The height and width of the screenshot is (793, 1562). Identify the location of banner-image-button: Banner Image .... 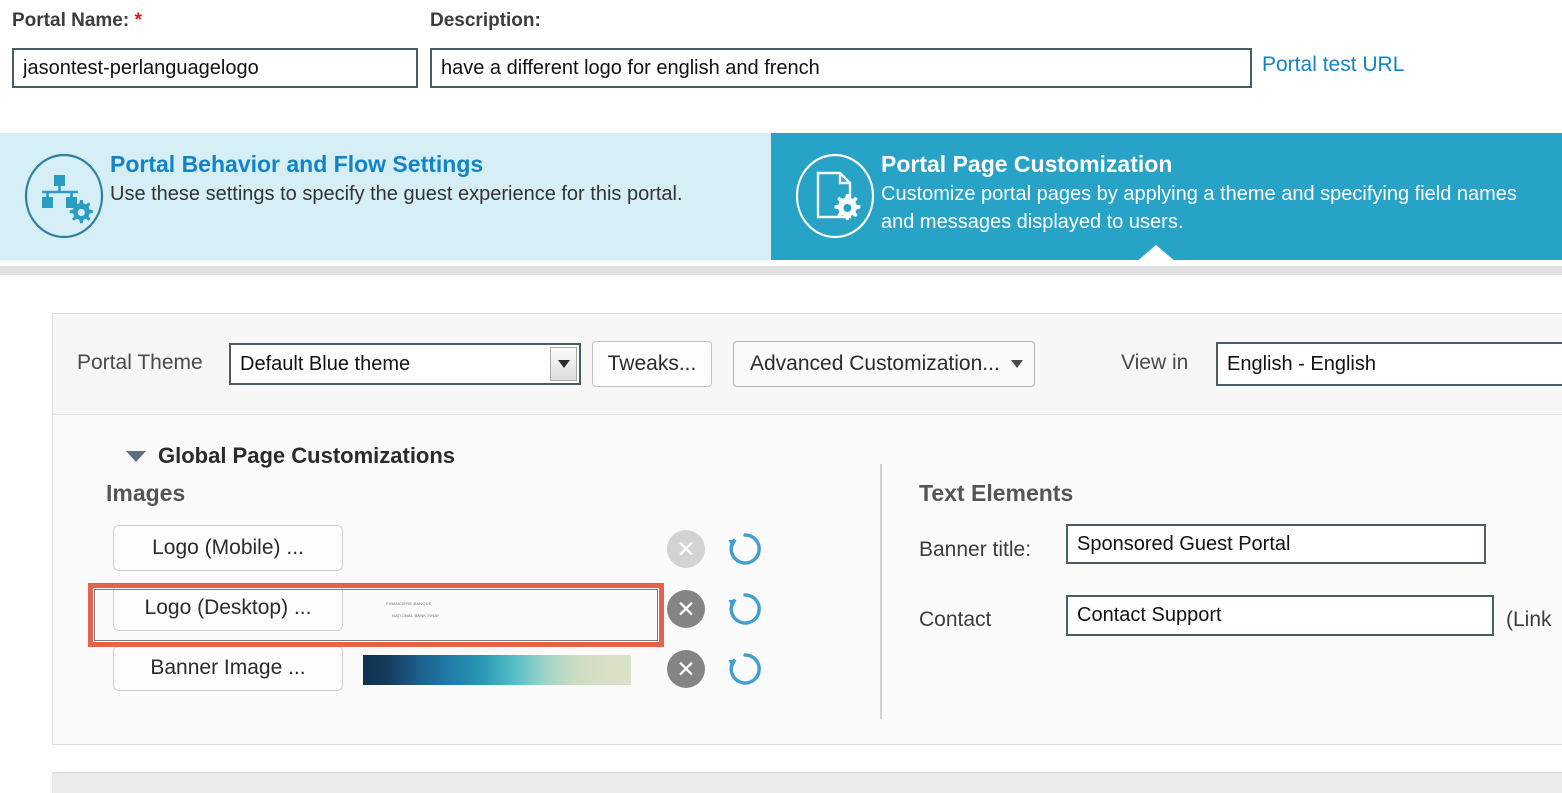
(228, 668).